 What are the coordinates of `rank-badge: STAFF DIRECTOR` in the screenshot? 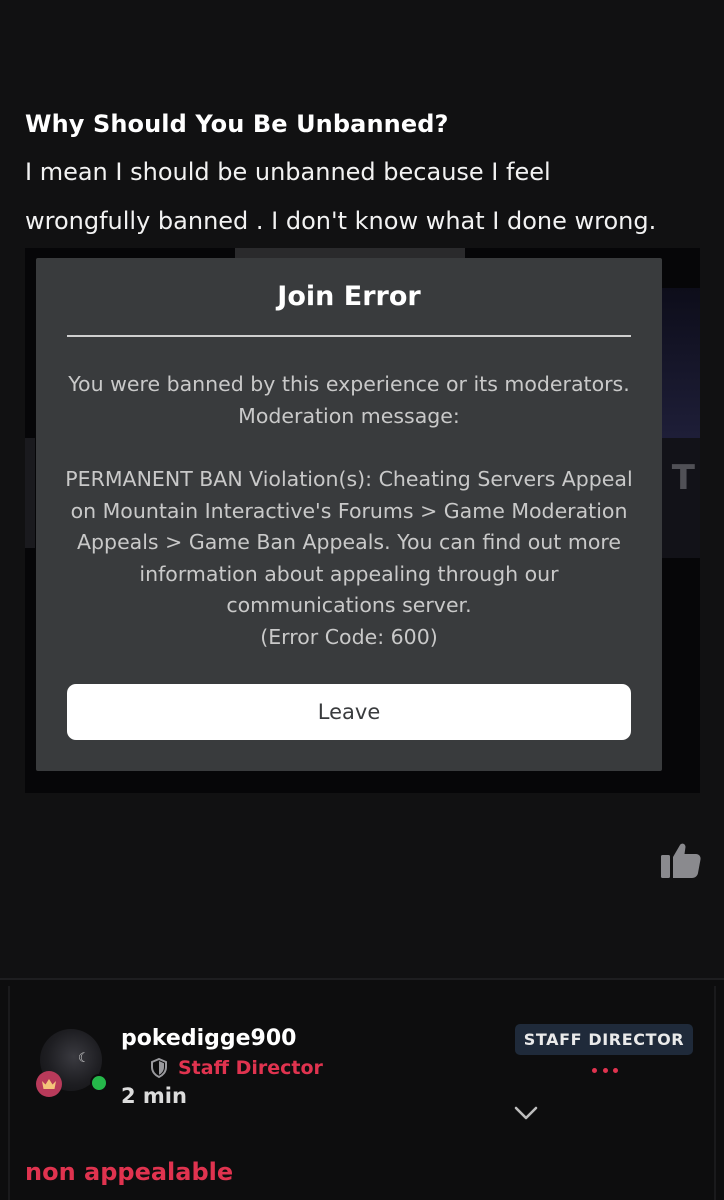 It's located at (604, 1039).